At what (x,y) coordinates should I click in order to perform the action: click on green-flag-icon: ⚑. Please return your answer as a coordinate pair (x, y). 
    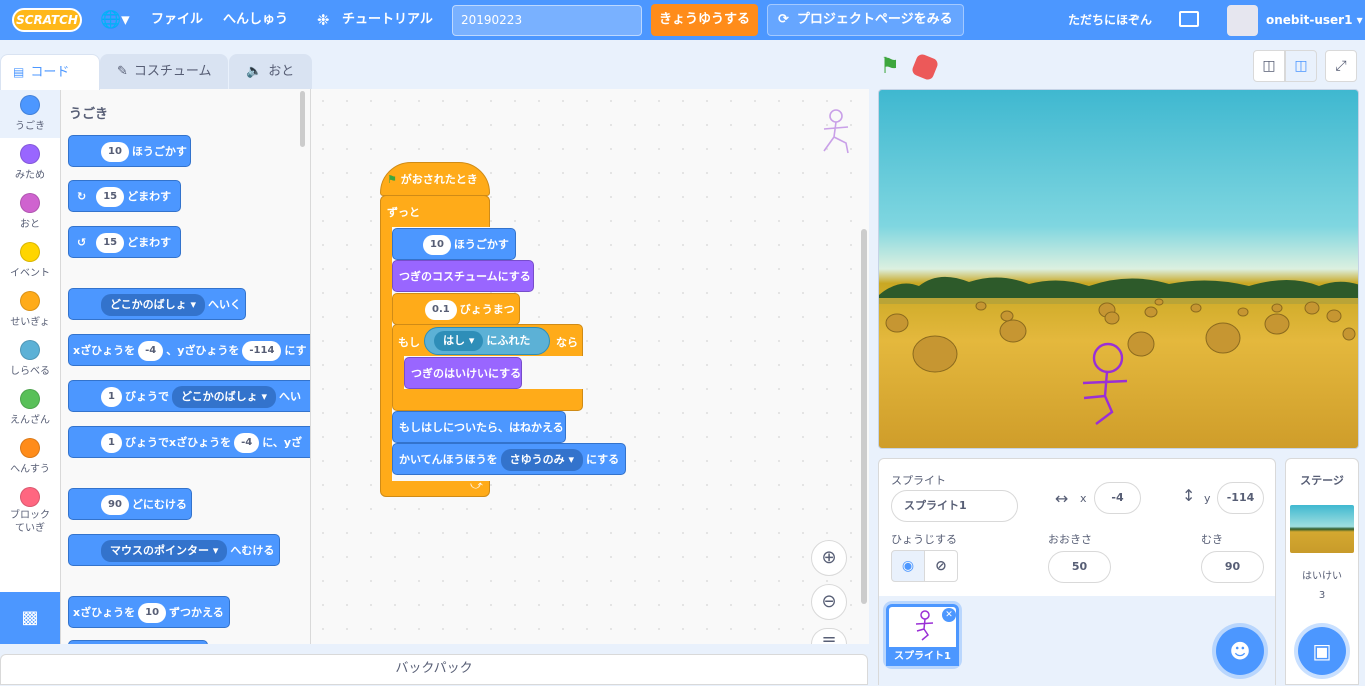
    Looking at the image, I should click on (893, 67).